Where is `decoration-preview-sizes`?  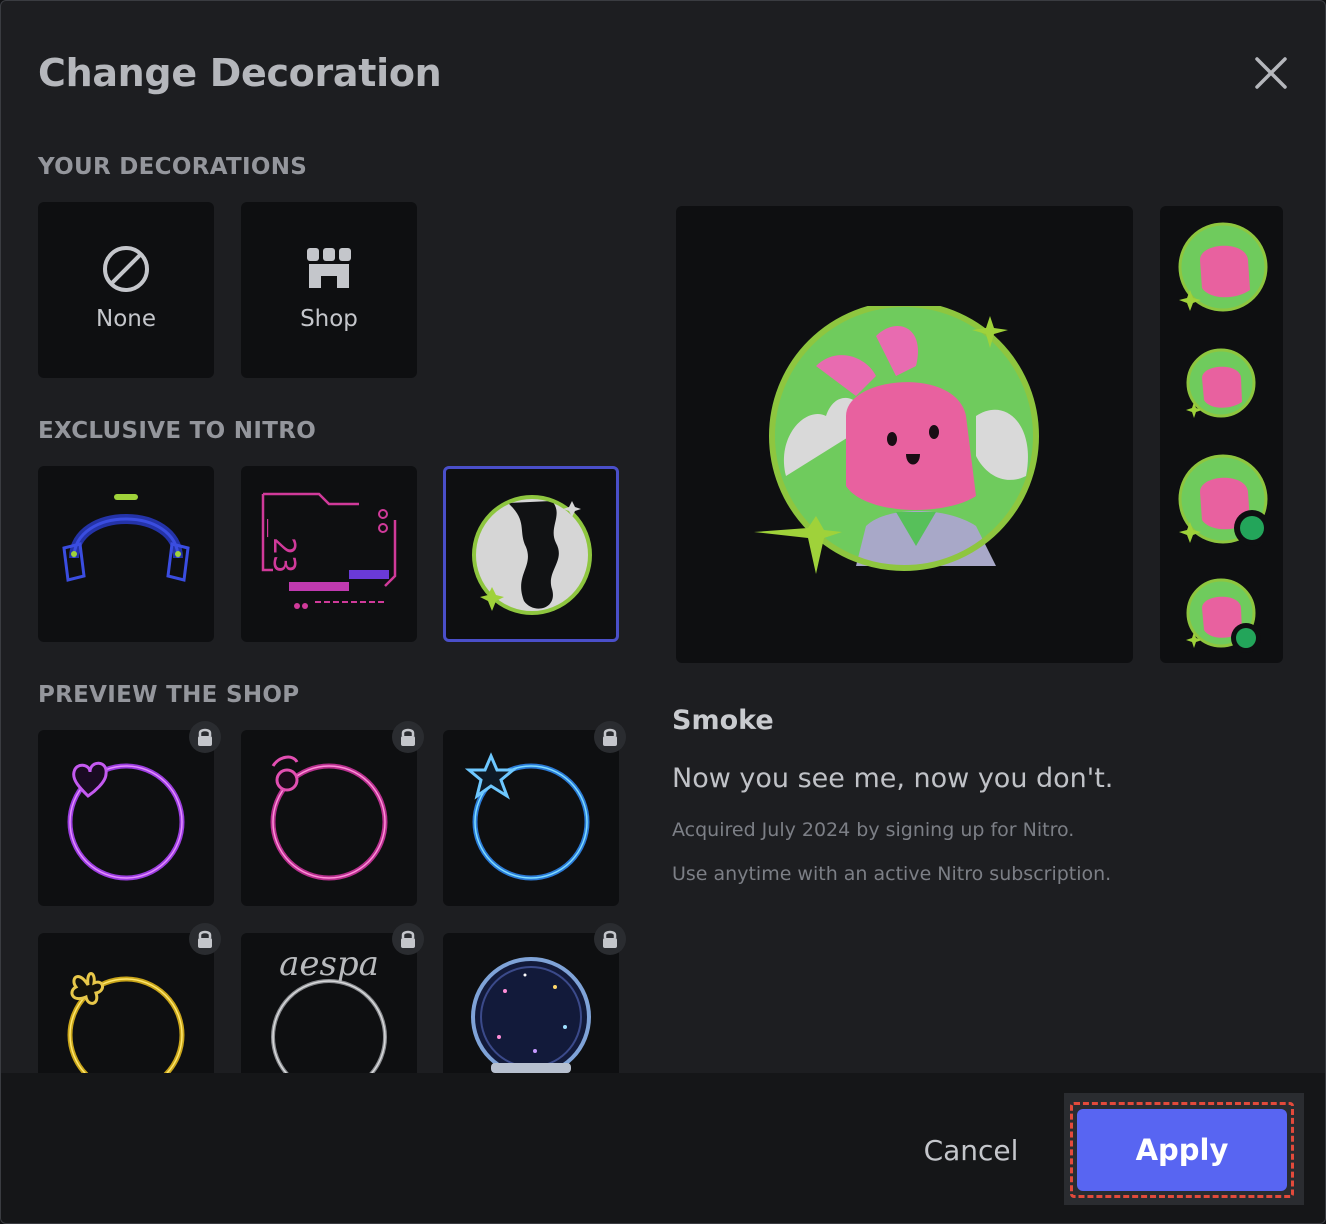 decoration-preview-sizes is located at coordinates (1221, 434).